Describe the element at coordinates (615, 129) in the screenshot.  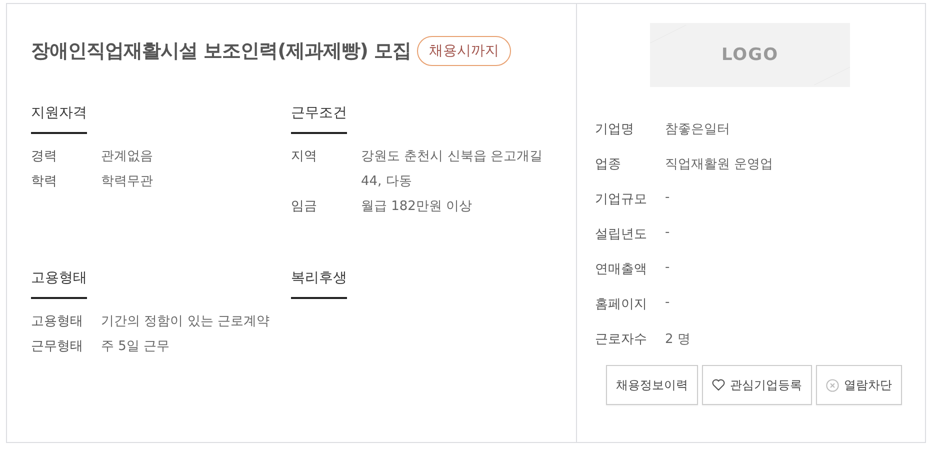
I see `company-field-label: 기업명` at that location.